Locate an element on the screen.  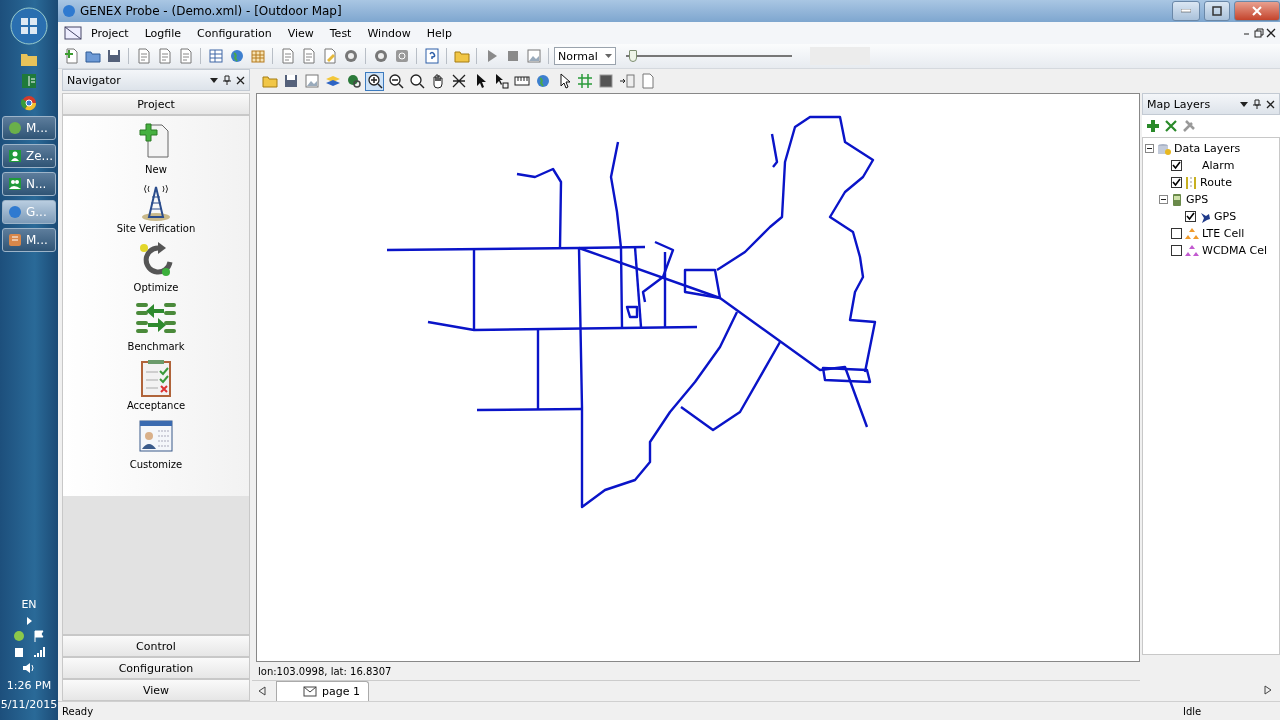
status-text: Idle is located at coordinates (1193, 711).